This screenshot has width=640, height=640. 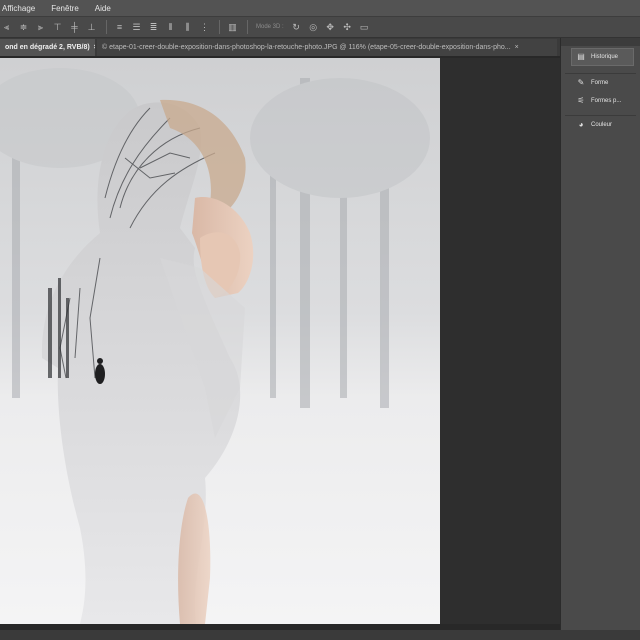 What do you see at coordinates (313, 27) in the screenshot?
I see `roll-3d-icon: ◎` at bounding box center [313, 27].